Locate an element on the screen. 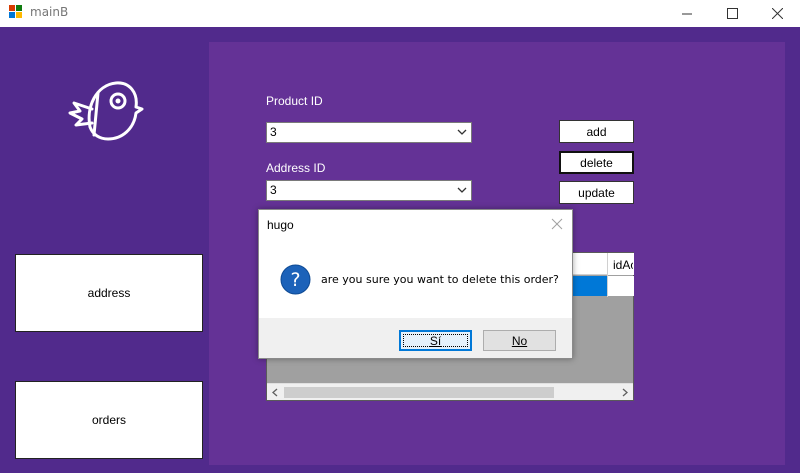 Image resolution: width=800 pixels, height=473 pixels. minimize-icon is located at coordinates (686, 14).